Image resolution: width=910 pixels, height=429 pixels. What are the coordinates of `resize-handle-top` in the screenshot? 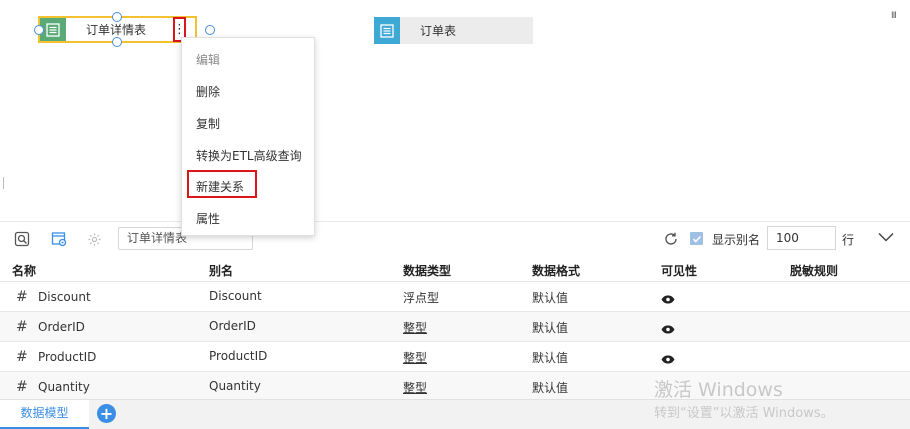 It's located at (117, 17).